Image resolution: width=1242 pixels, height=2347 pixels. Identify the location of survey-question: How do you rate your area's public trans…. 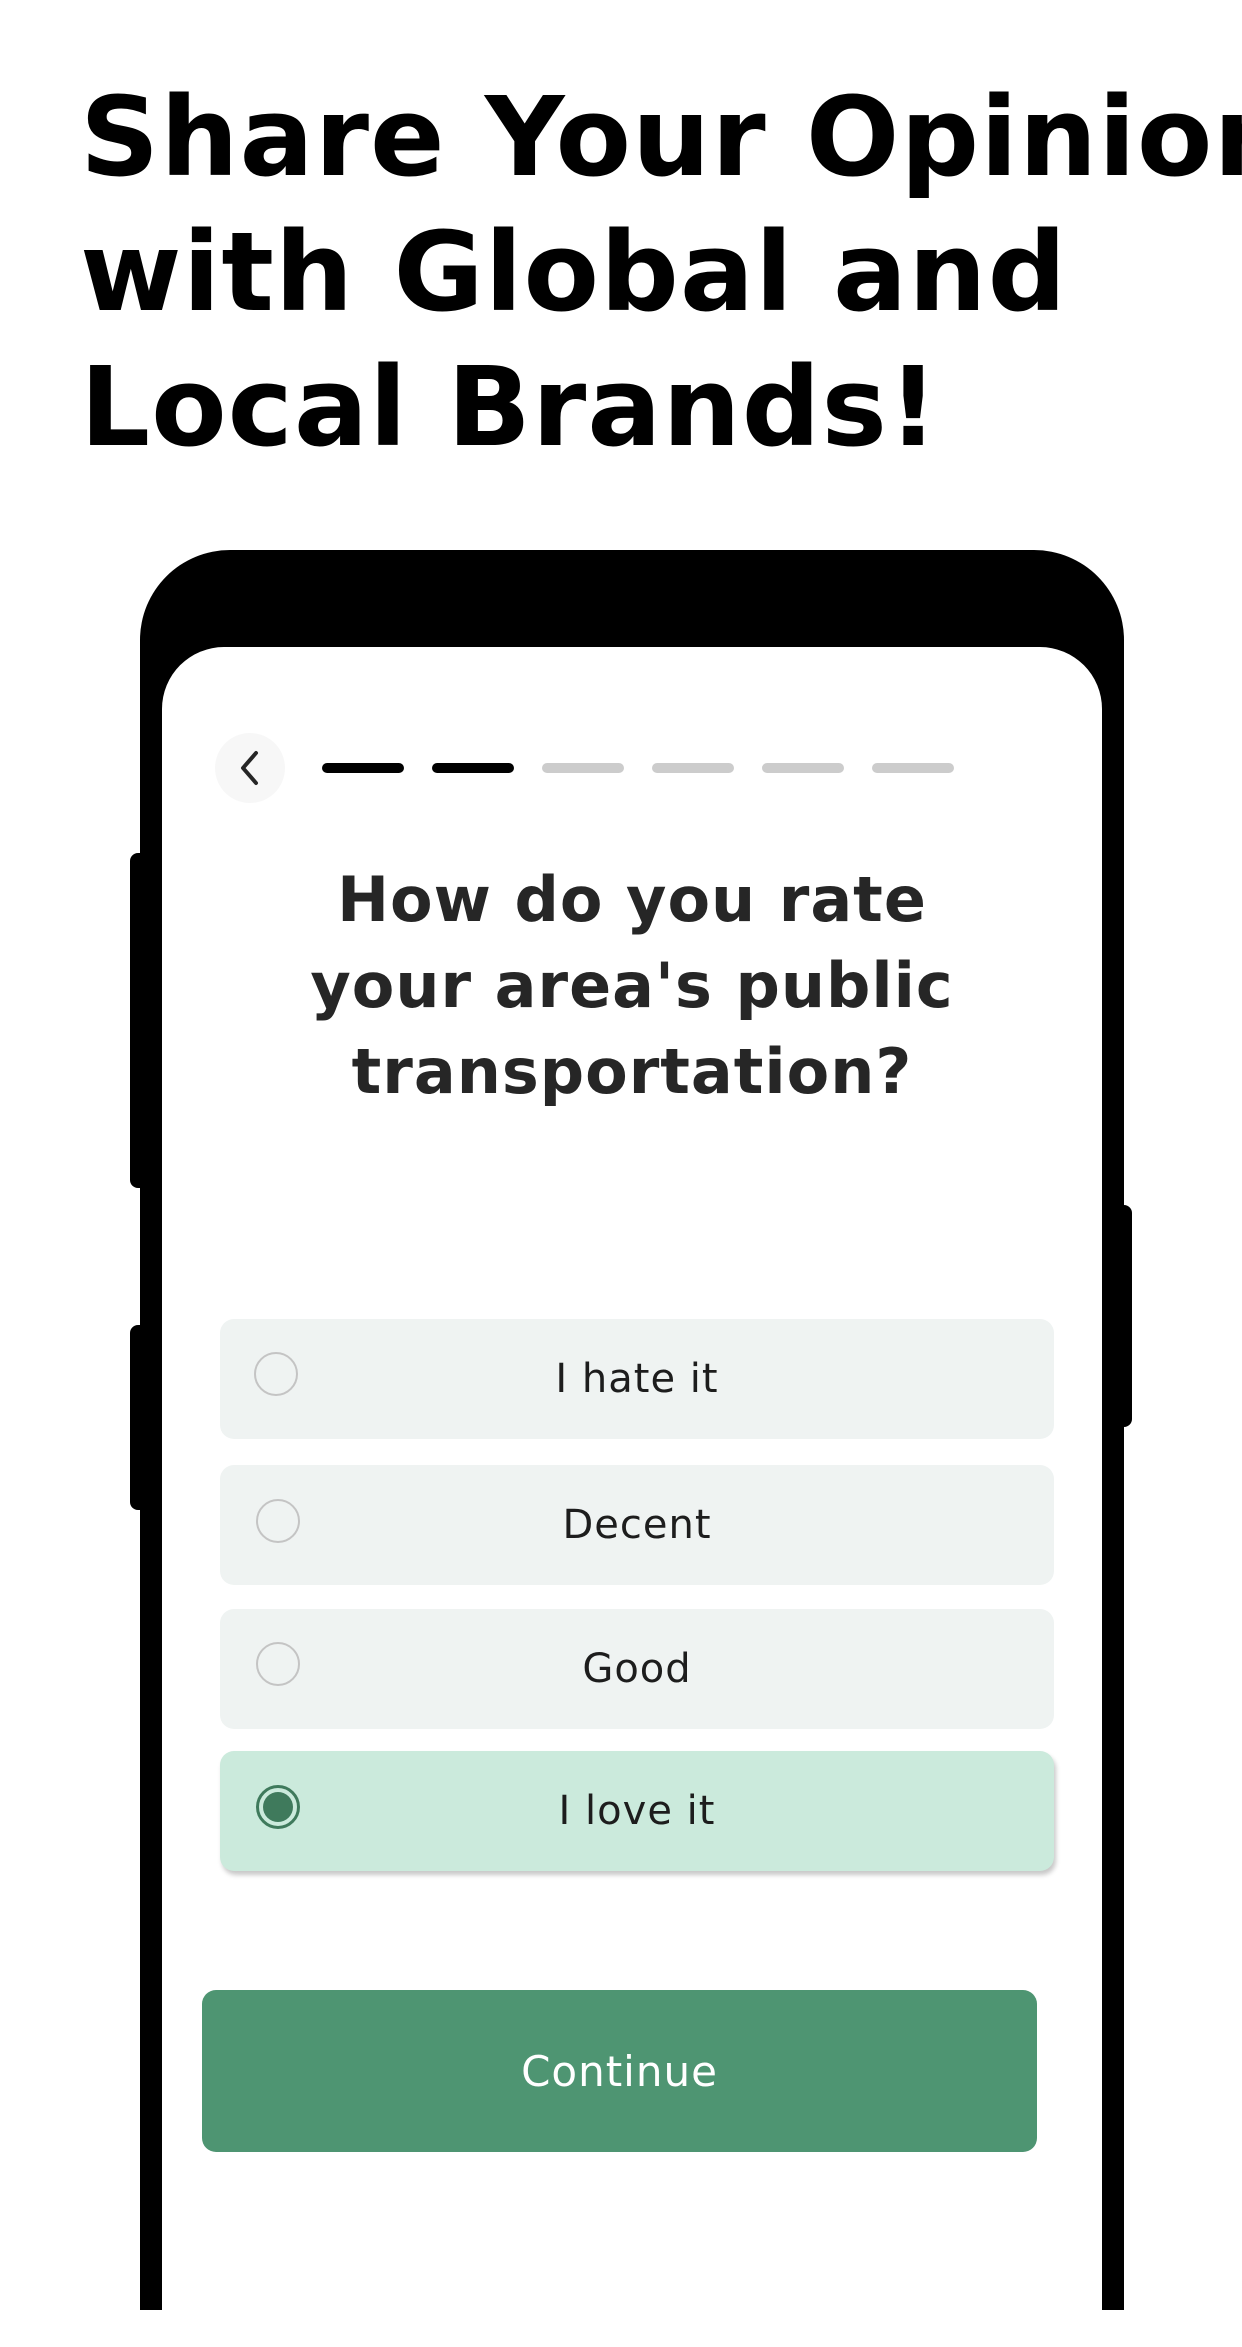
(632, 986).